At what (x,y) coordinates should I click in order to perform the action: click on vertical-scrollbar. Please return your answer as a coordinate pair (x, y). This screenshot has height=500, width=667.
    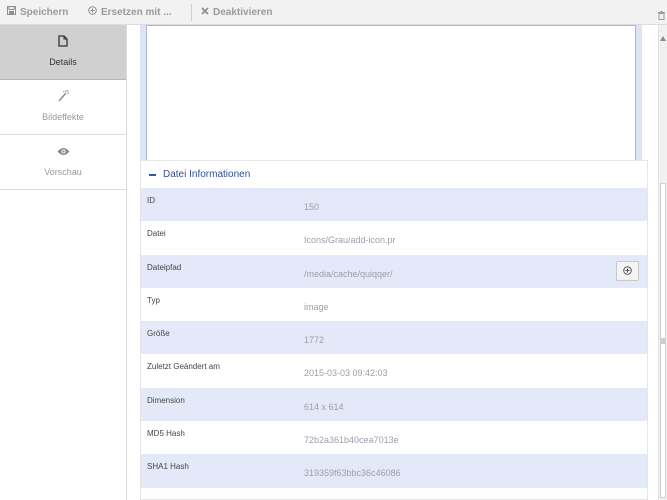
    Looking at the image, I should click on (662, 262).